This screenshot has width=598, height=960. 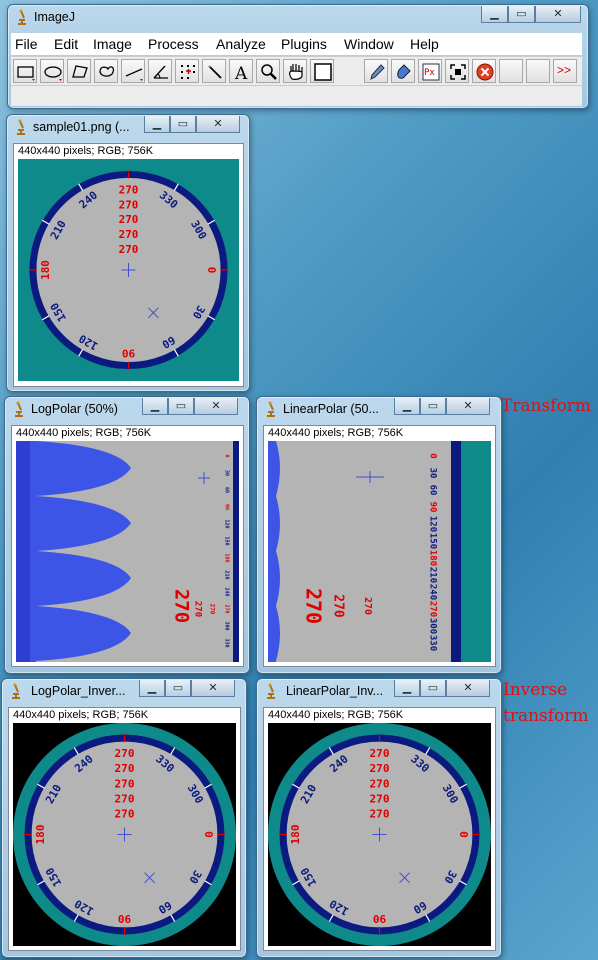 I want to click on logpolar-titlebar: LogPolar (50%) ▁ ▭ ✕, so click(x=127, y=409).